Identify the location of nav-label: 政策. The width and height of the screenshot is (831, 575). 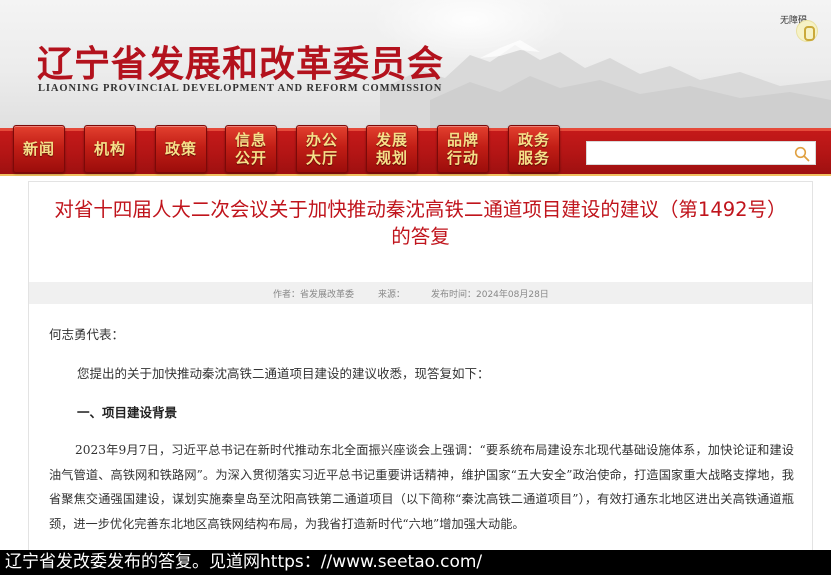
(180, 149).